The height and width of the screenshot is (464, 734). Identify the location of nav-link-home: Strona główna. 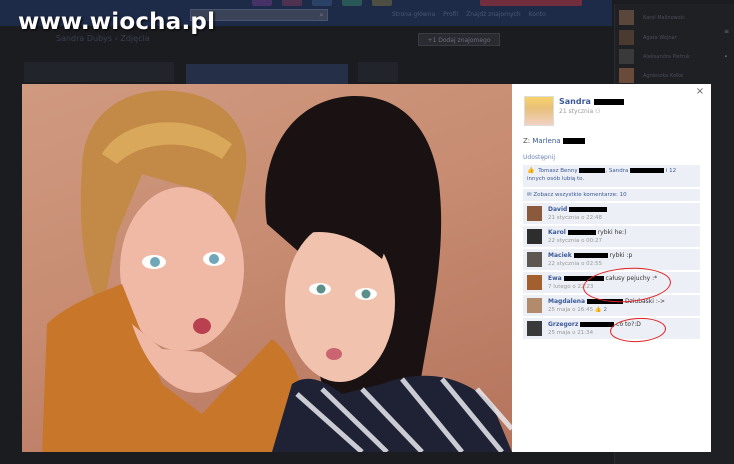
(413, 14).